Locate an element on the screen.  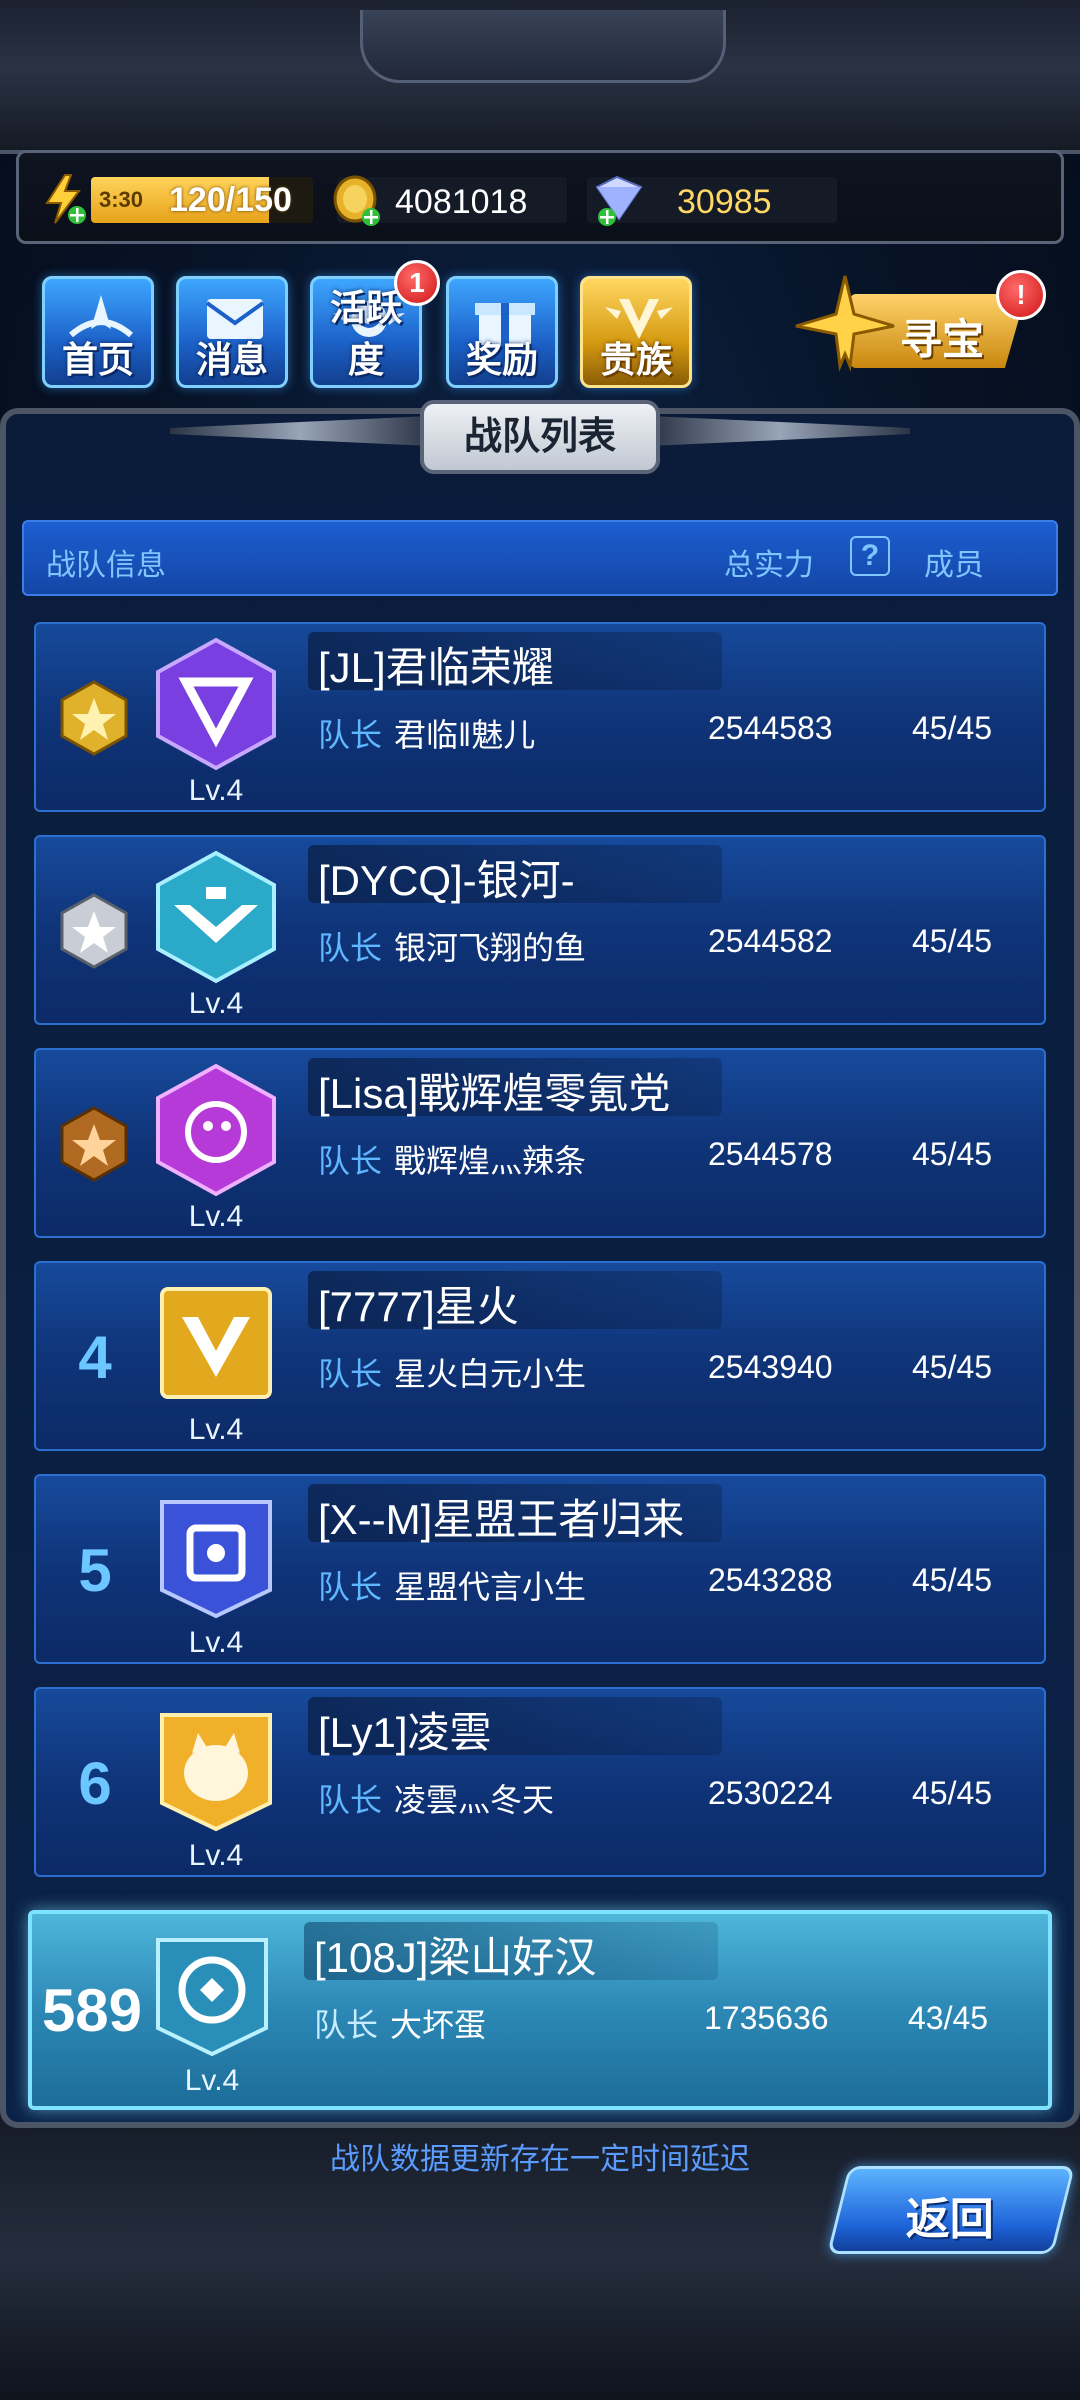
team-row: 6 Lv.4 [Ly1]凌雲 队长 凌雲灬冬天 2530224 45/45 is located at coordinates (540, 1782).